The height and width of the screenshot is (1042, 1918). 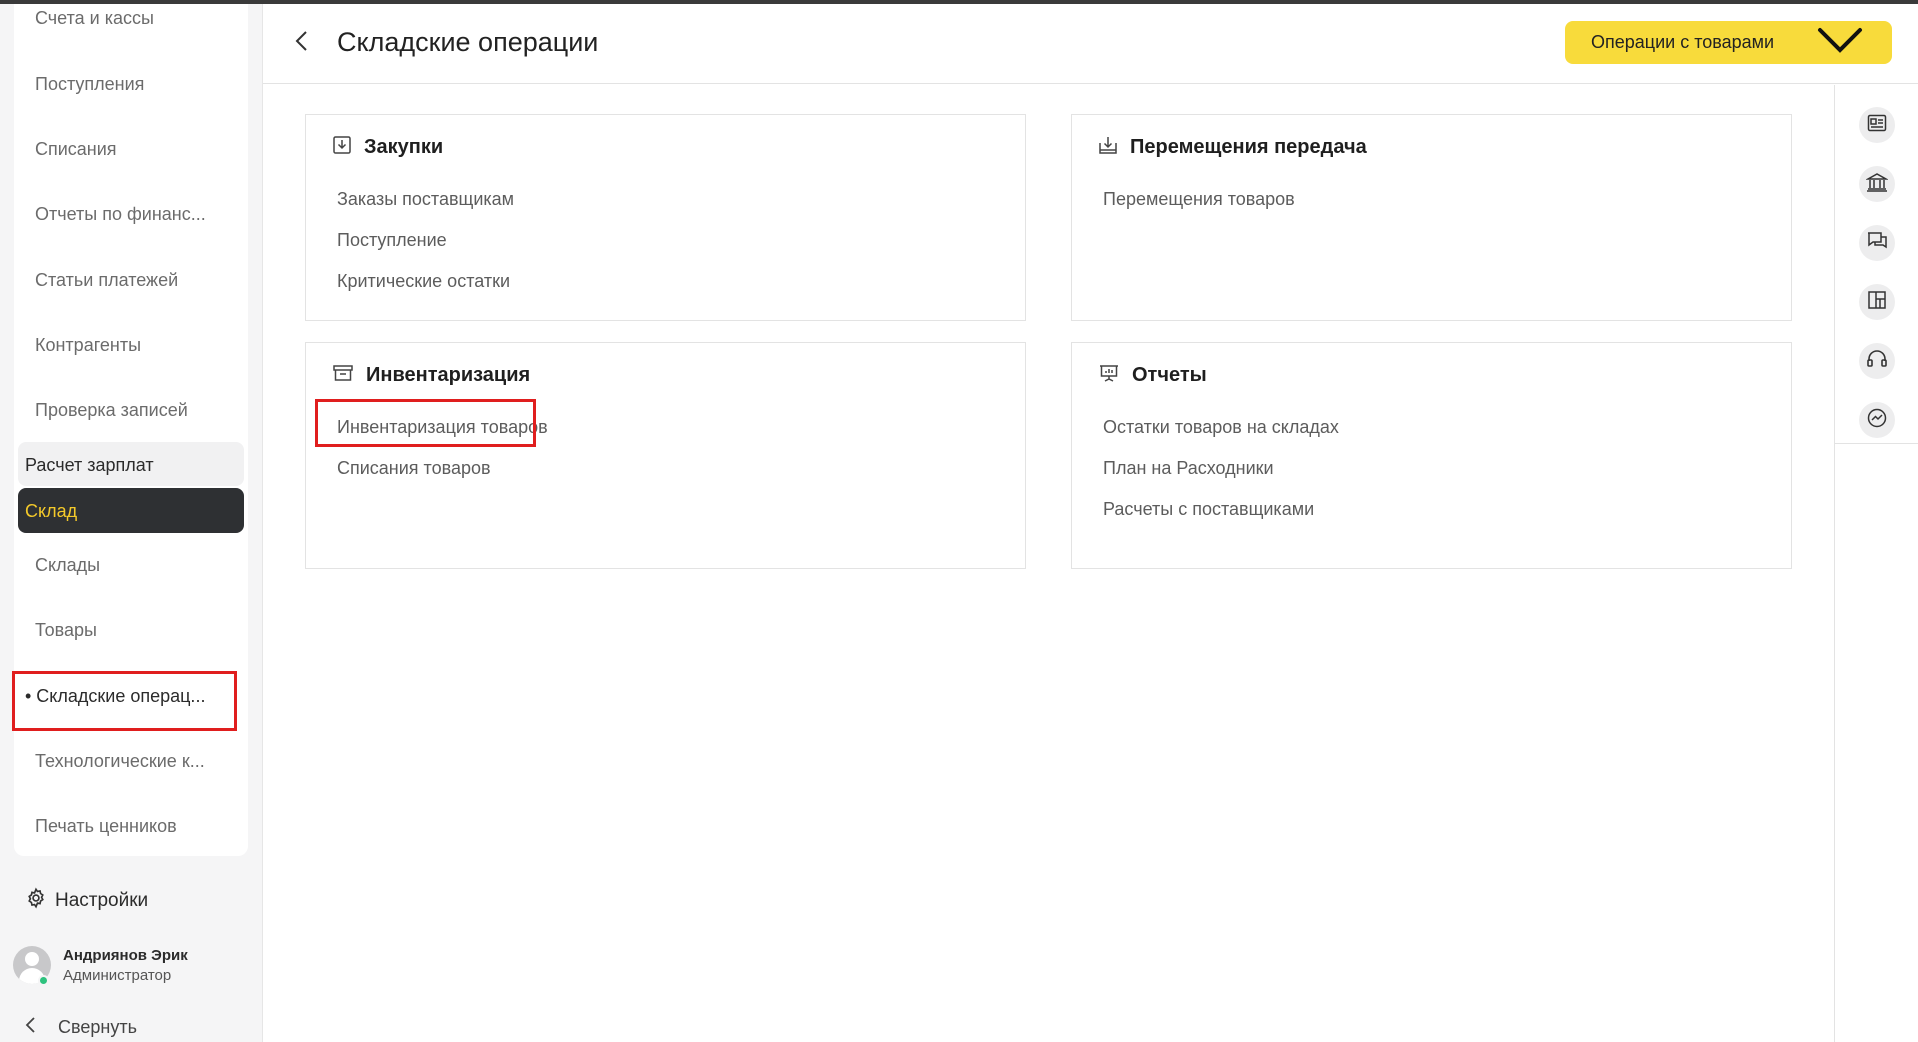 What do you see at coordinates (342, 147) in the screenshot?
I see `download-box-icon` at bounding box center [342, 147].